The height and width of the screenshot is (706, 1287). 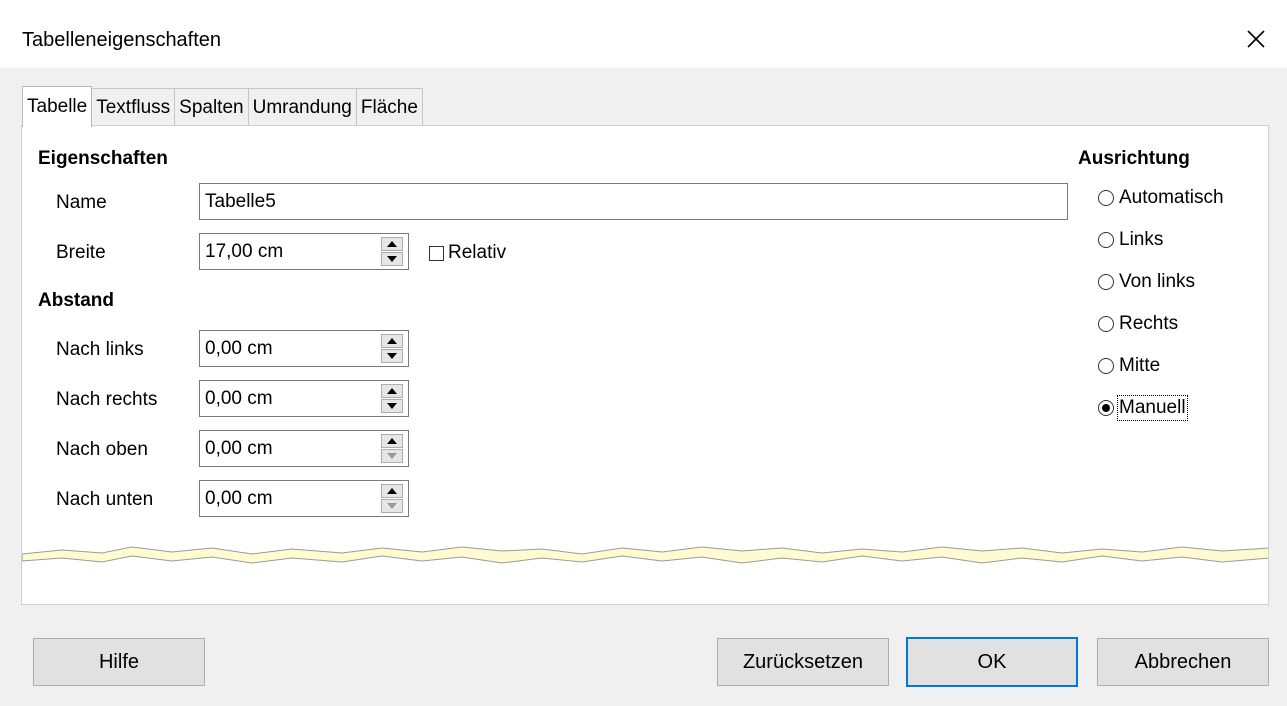 What do you see at coordinates (304, 348) in the screenshot?
I see `left-spinbox: 0,00 cm` at bounding box center [304, 348].